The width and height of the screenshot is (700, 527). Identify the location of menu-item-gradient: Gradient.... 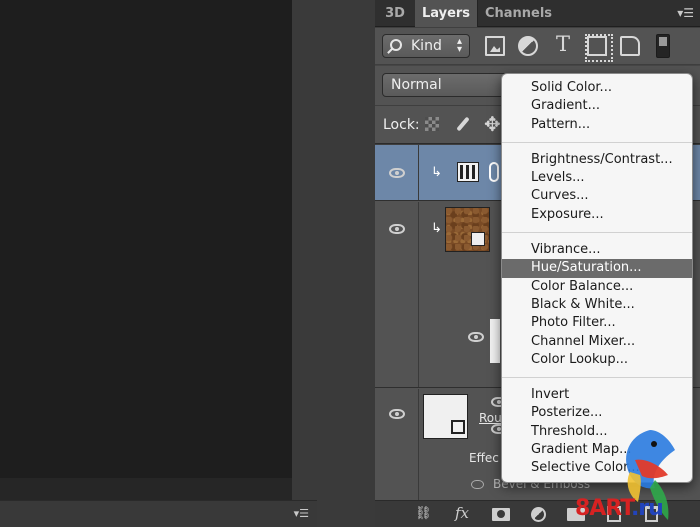
(597, 106).